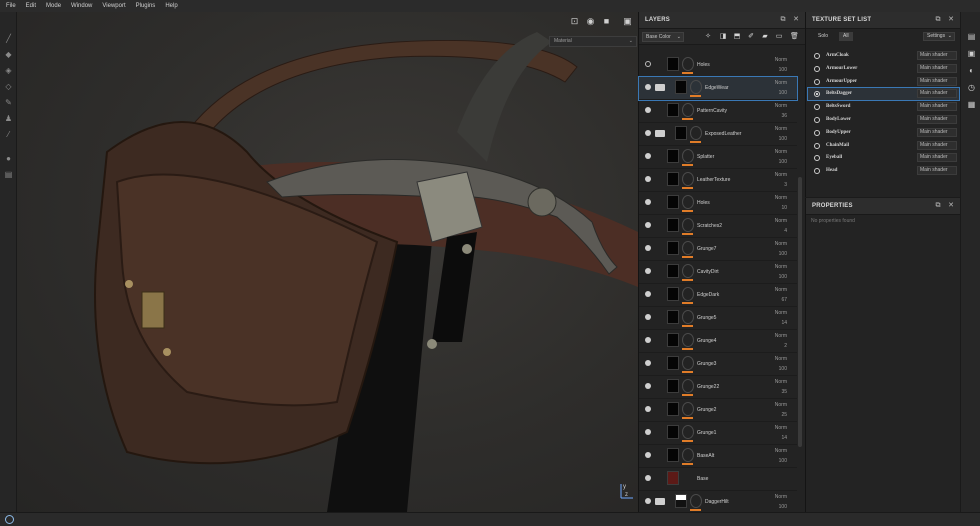  What do you see at coordinates (11, 6) in the screenshot?
I see `menu-file: File` at bounding box center [11, 6].